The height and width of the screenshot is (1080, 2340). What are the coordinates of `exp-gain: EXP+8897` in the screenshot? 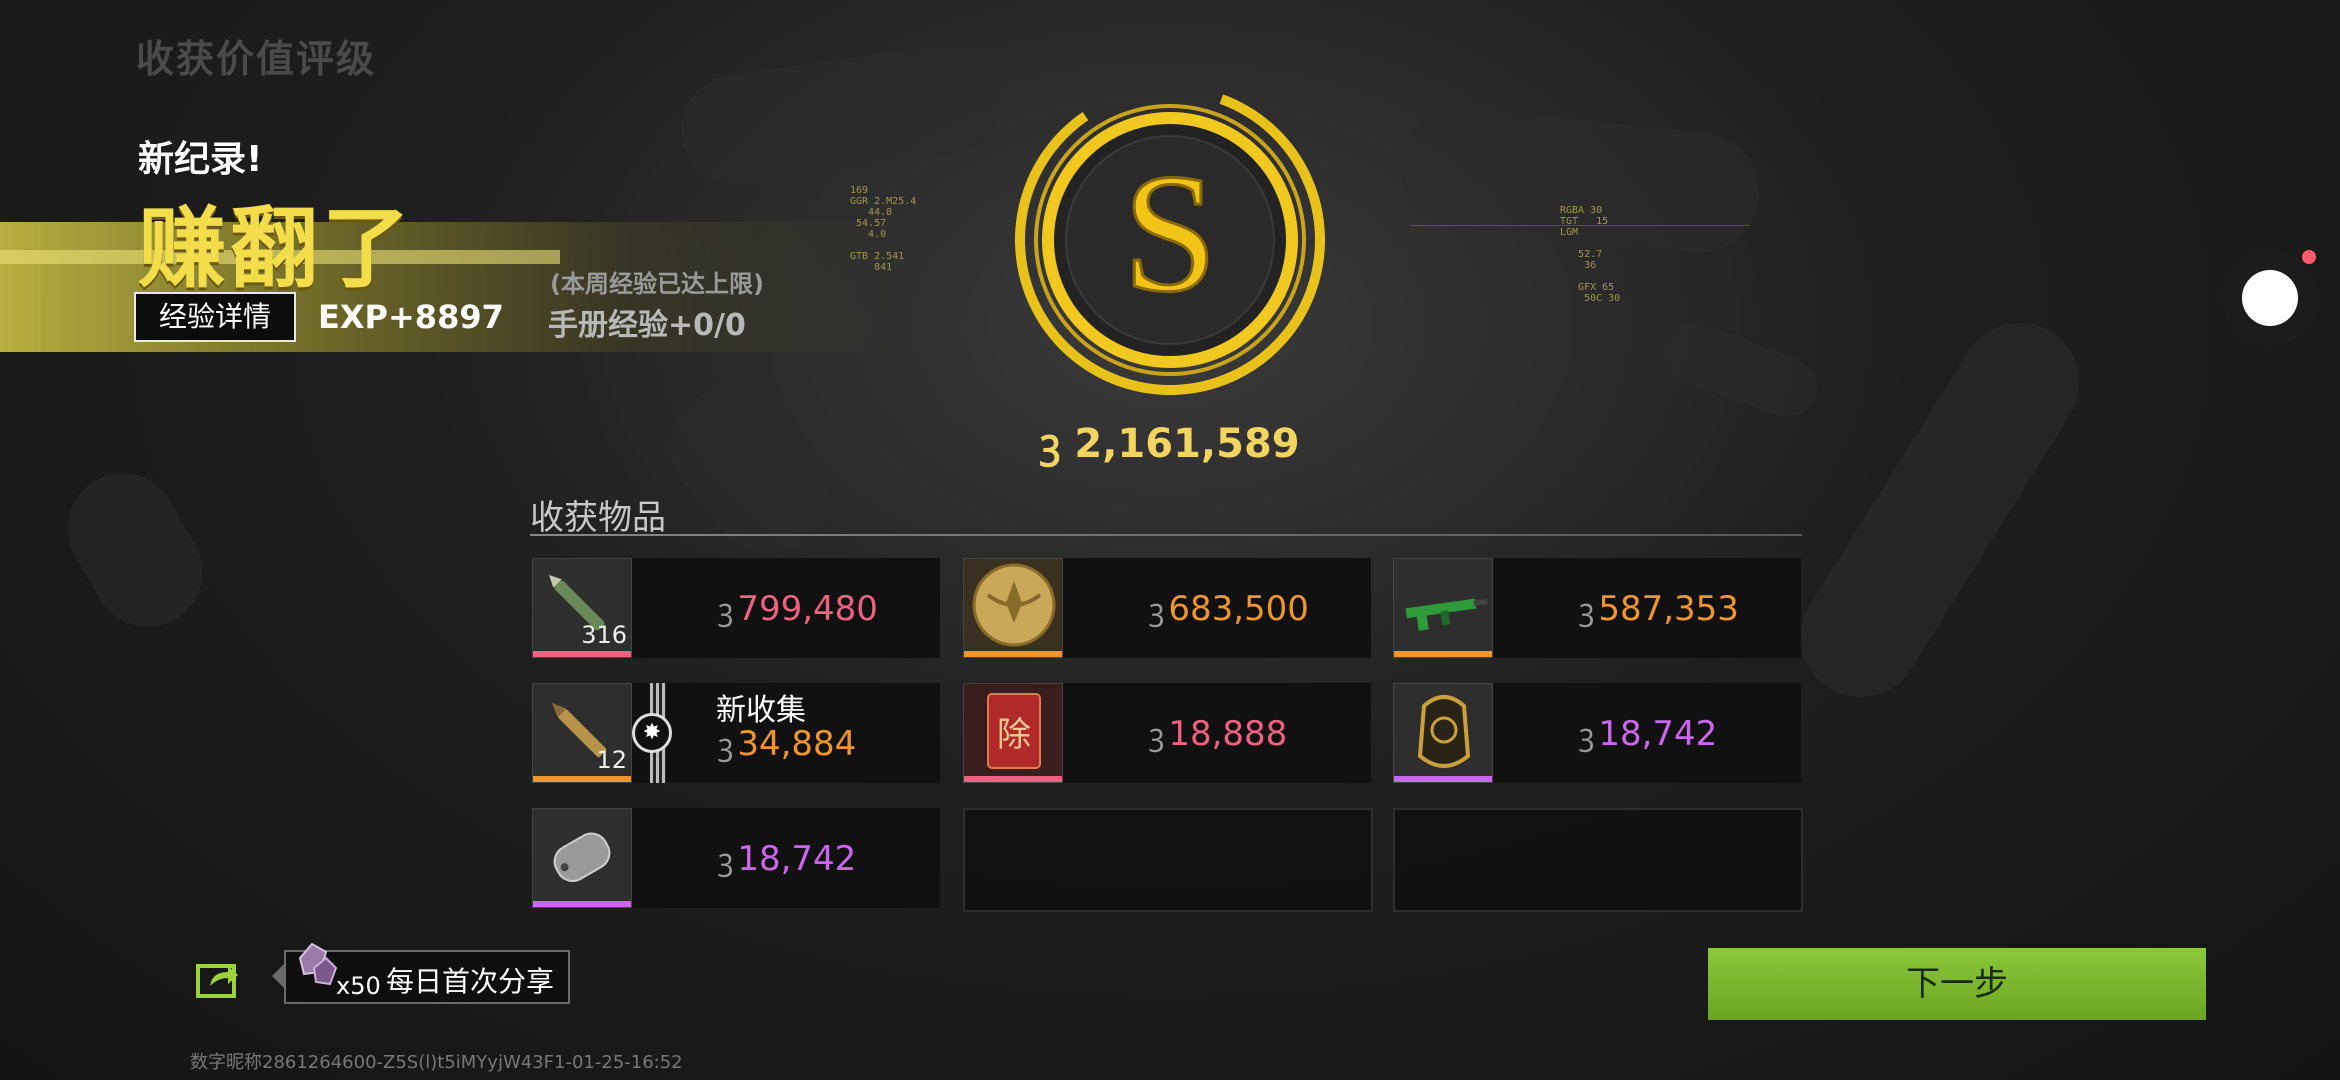 It's located at (411, 317).